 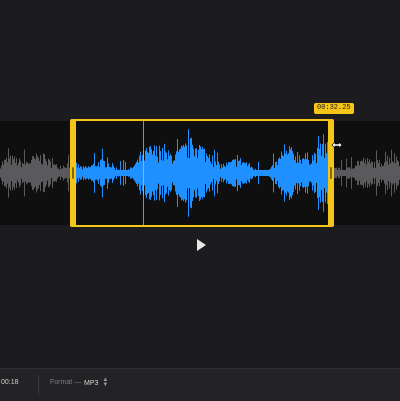 What do you see at coordinates (201, 245) in the screenshot?
I see `play-icon` at bounding box center [201, 245].